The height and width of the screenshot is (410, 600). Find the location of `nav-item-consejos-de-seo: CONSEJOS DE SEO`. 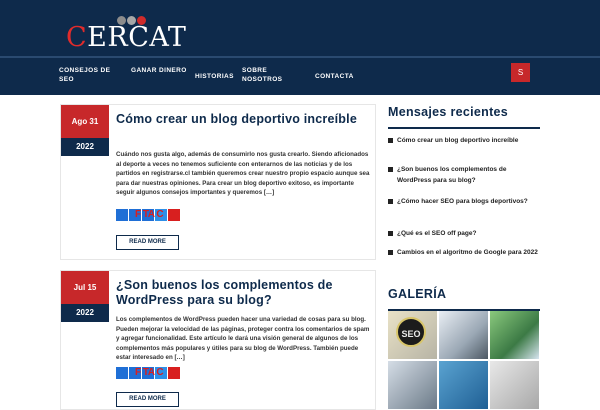

nav-item-consejos-de-seo: CONSEJOS DE SEO is located at coordinates (87, 75).